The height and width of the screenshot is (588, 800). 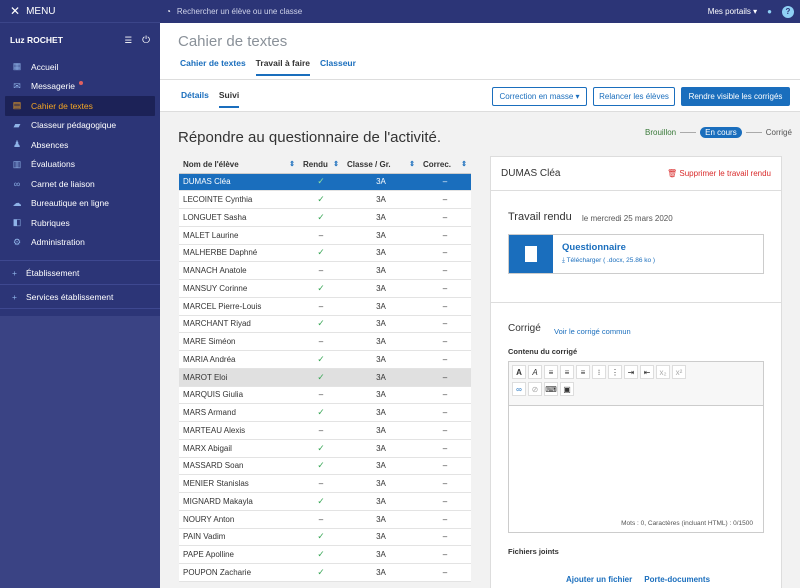 What do you see at coordinates (594, 247) in the screenshot?
I see `file-name: Questionnaire` at bounding box center [594, 247].